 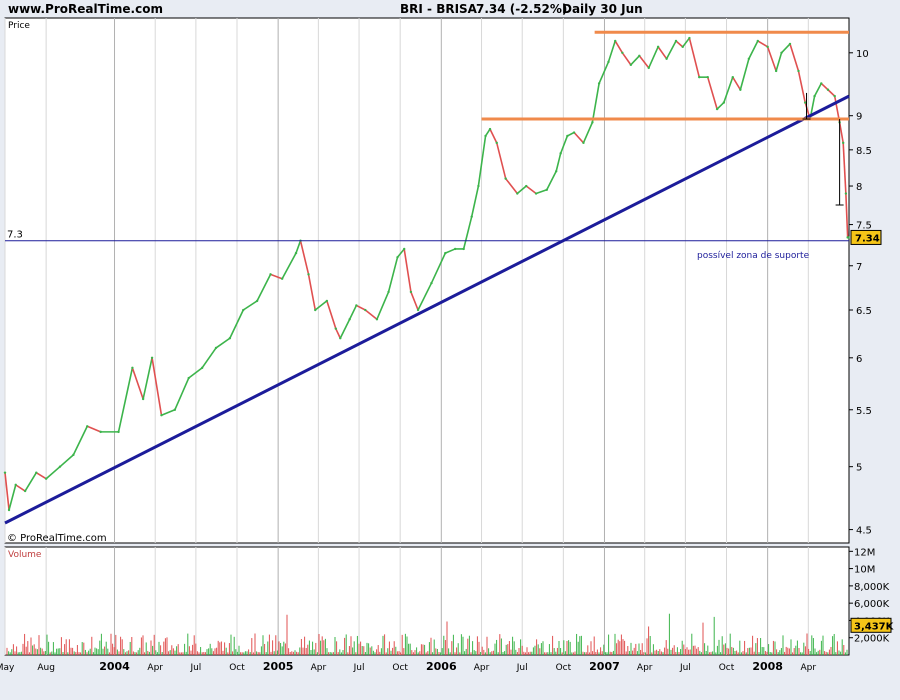 I want to click on x-tick-label: 2006, so click(x=441, y=666).